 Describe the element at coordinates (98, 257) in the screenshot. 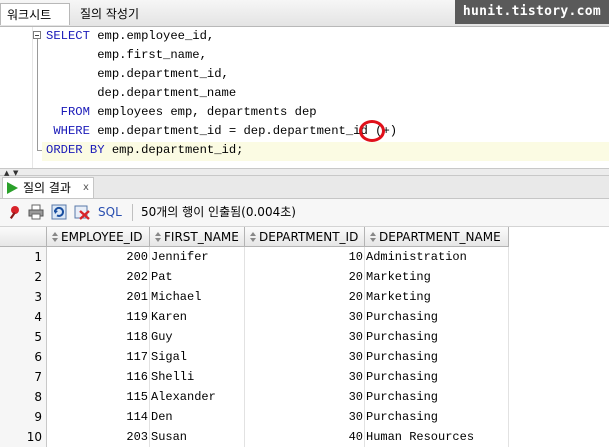

I see `cell-employee-id: 200` at that location.